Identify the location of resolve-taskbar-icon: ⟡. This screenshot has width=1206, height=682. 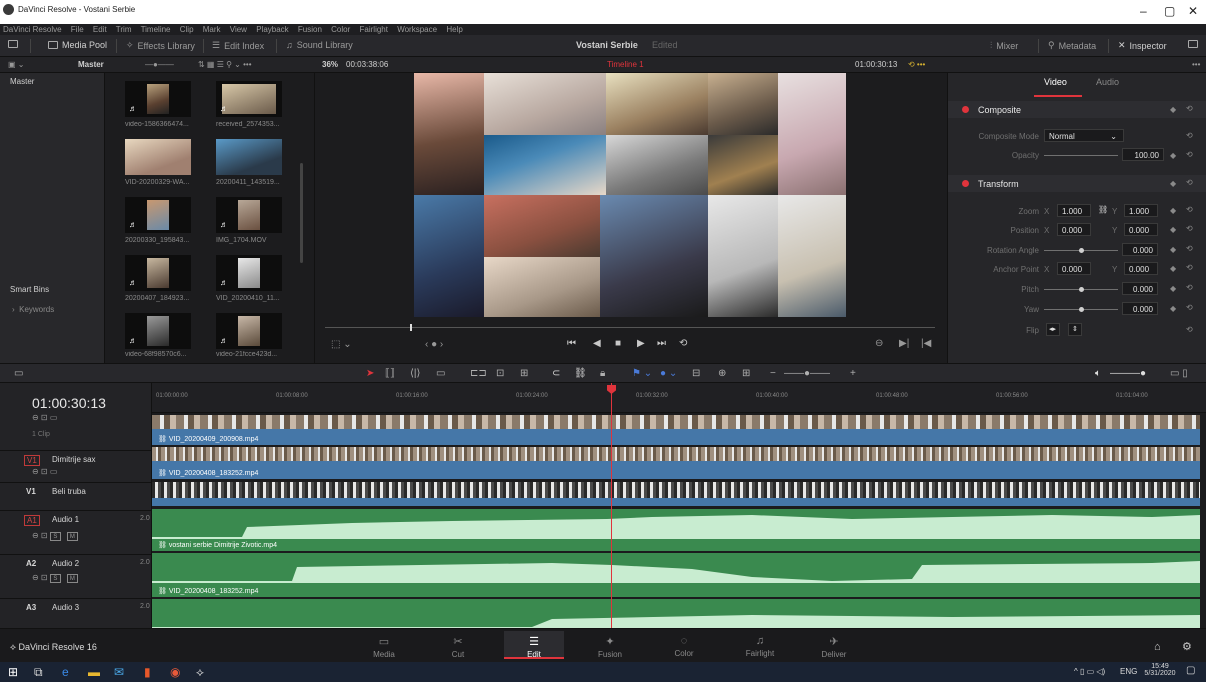
(200, 672).